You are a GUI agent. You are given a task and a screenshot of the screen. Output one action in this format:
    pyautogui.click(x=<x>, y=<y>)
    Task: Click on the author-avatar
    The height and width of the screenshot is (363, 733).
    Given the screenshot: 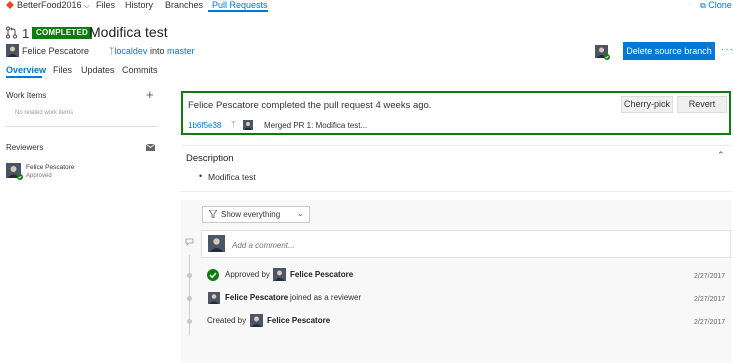 What is the action you would take?
    pyautogui.click(x=12, y=51)
    